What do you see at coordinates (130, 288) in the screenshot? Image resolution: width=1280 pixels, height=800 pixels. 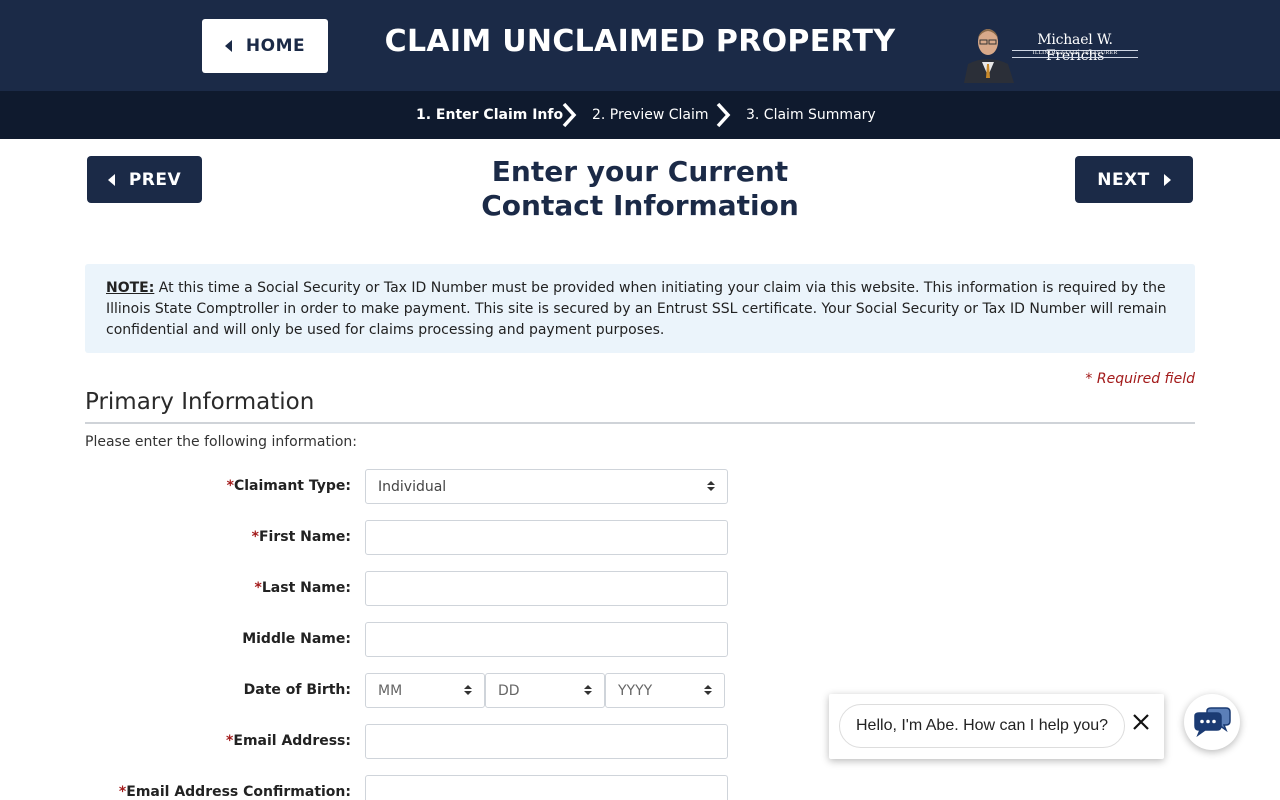 I see `note-label: NOTE:` at bounding box center [130, 288].